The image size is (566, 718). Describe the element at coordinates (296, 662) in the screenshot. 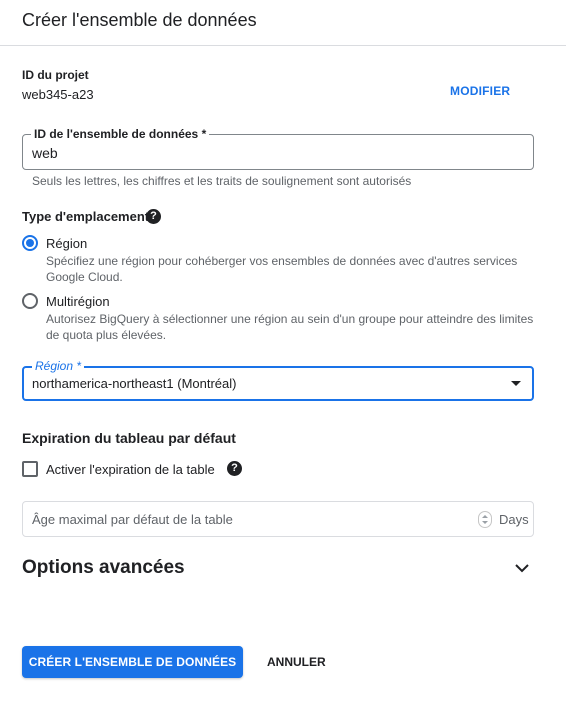

I see `cancel-button: ANNULER` at that location.